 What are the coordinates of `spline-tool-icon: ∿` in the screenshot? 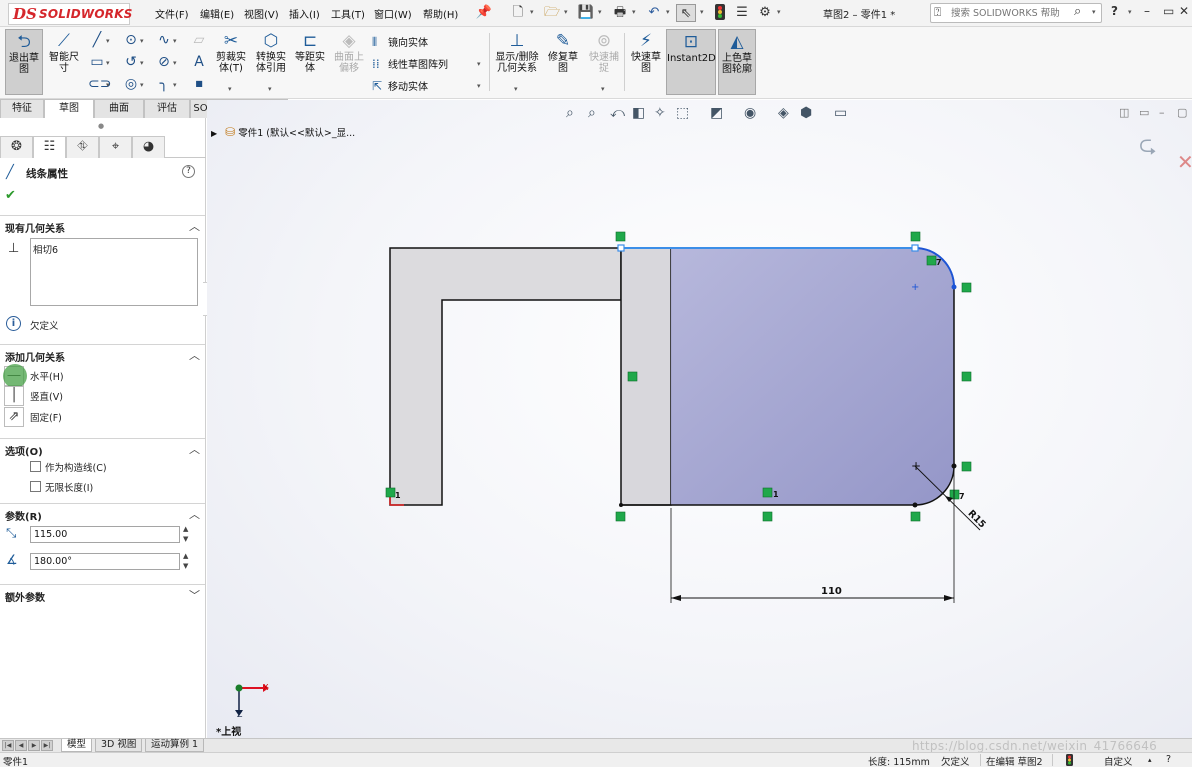 It's located at (164, 40).